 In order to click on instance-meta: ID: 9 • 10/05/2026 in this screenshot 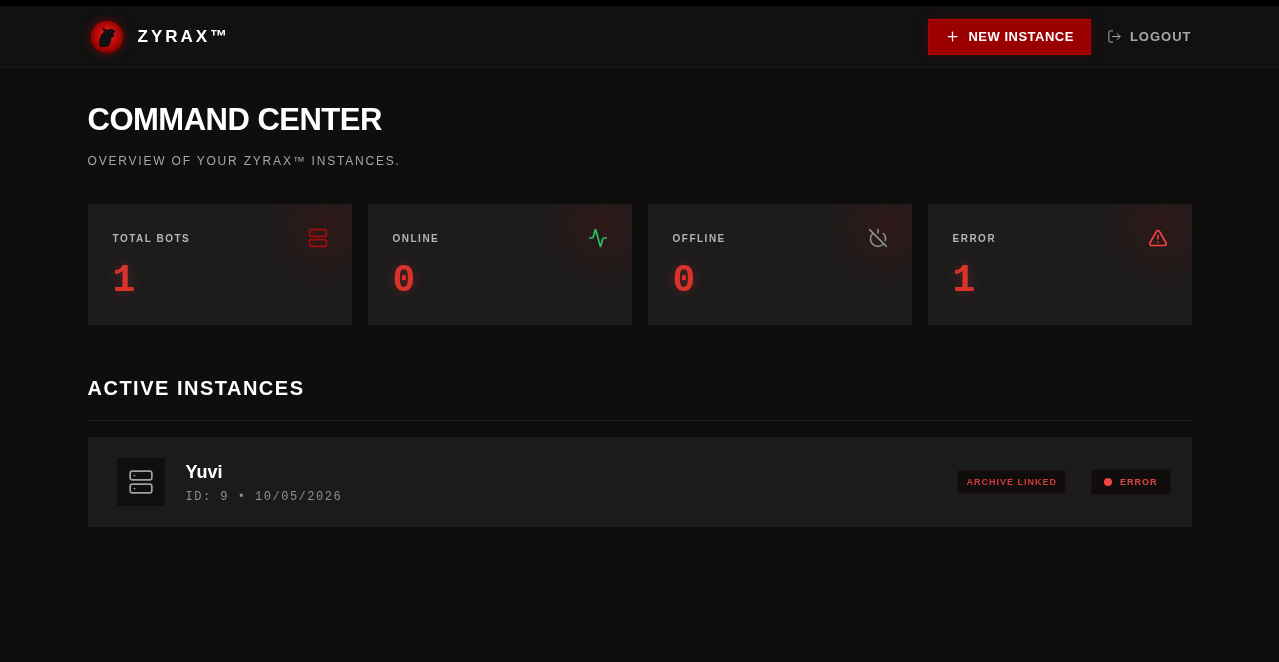, I will do `click(264, 496)`.